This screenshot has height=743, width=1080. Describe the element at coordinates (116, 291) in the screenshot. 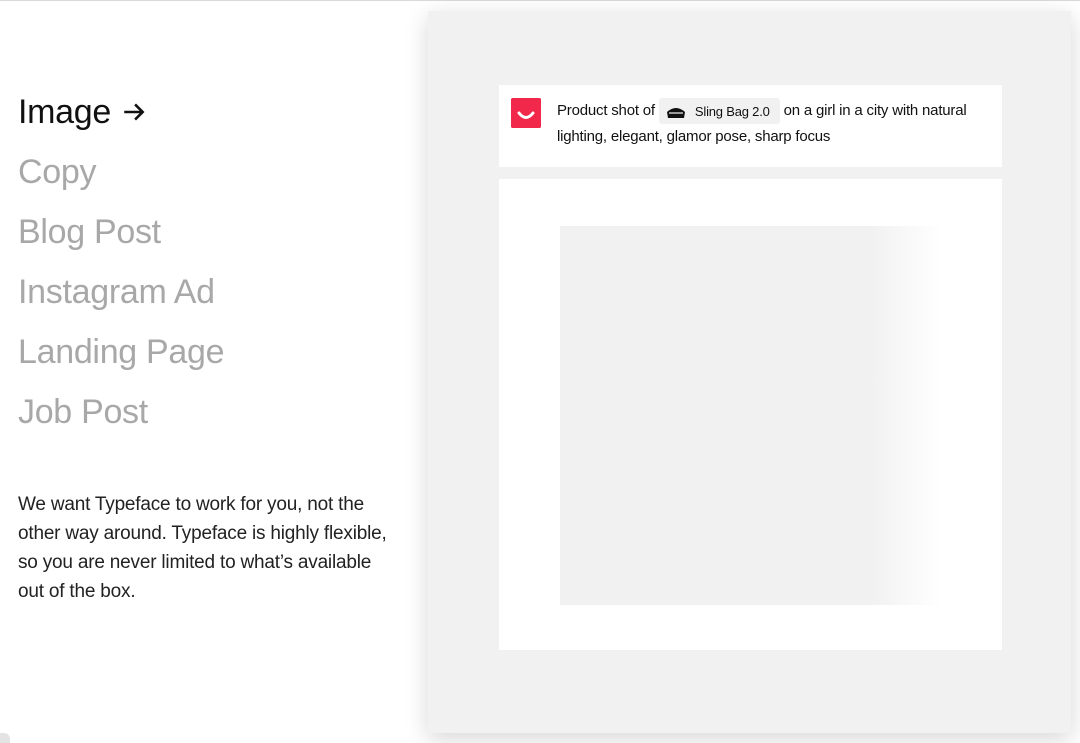

I see `nav-item-label: Instagram Ad` at that location.